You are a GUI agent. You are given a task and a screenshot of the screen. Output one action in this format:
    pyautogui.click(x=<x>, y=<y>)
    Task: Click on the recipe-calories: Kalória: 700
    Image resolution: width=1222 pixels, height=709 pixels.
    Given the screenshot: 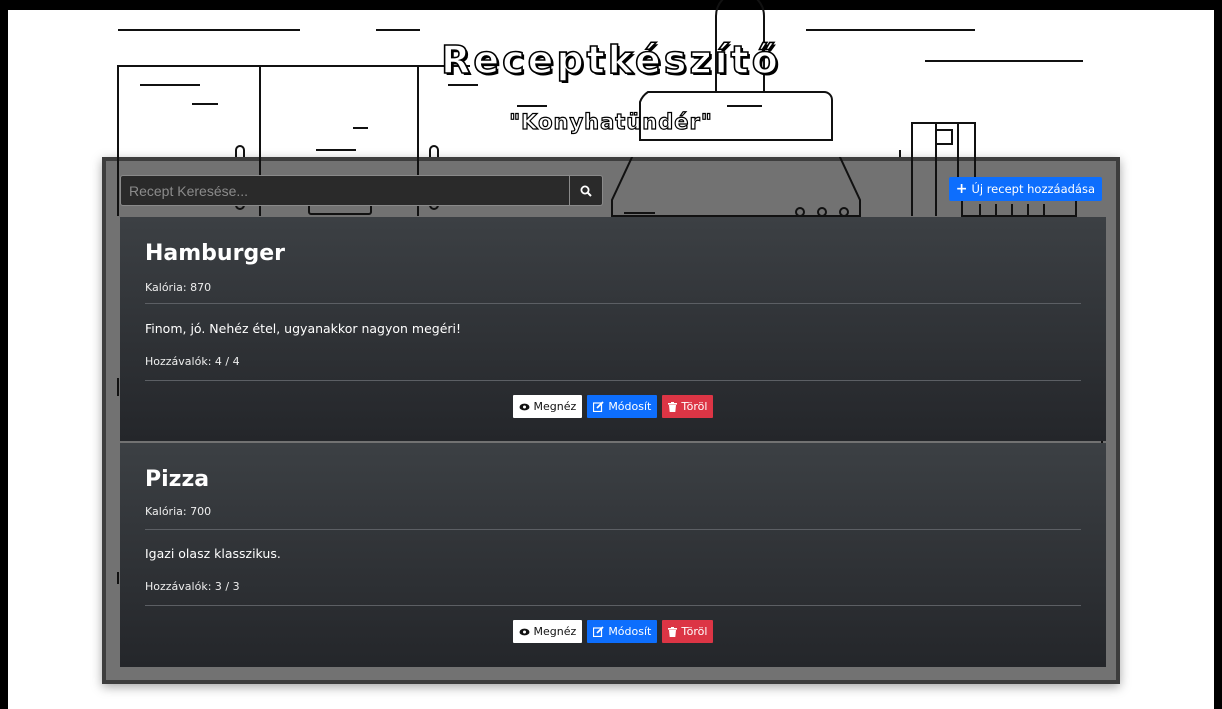 What is the action you would take?
    pyautogui.click(x=178, y=511)
    